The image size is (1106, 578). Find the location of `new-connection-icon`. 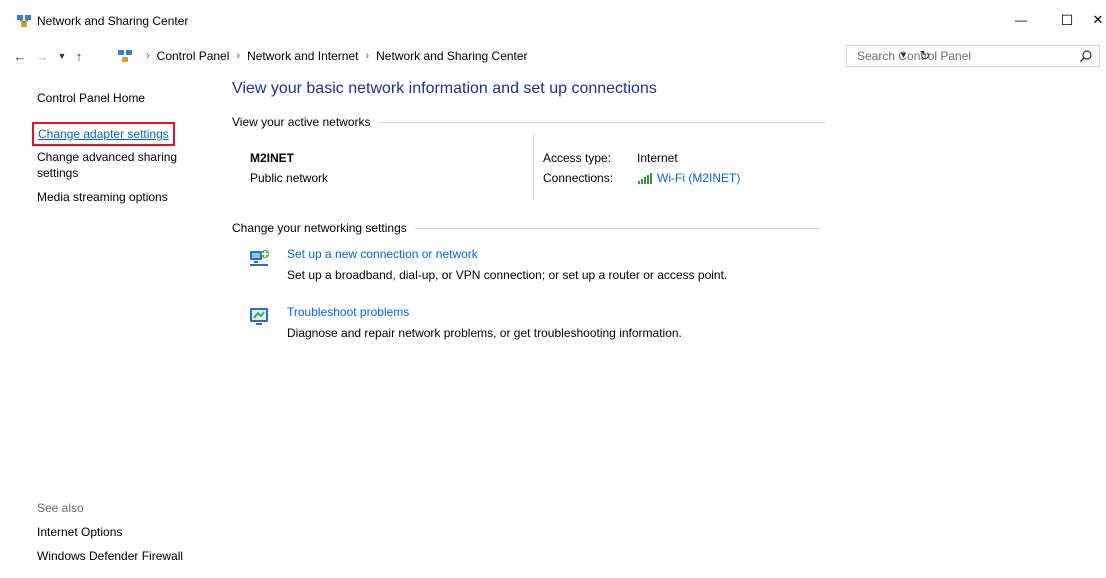

new-connection-icon is located at coordinates (259, 258).